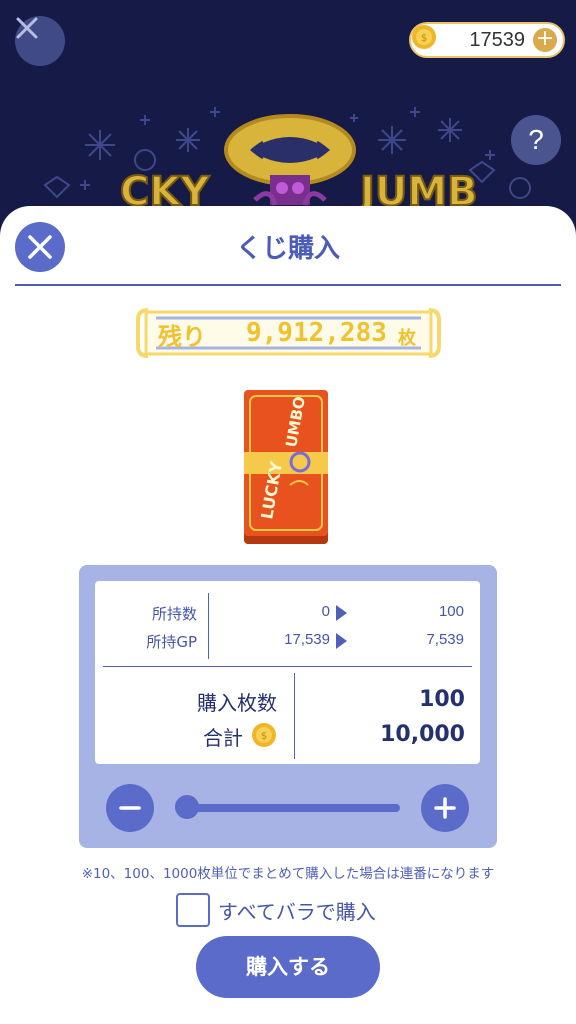  What do you see at coordinates (442, 699) in the screenshot?
I see `quantity-value: 100` at bounding box center [442, 699].